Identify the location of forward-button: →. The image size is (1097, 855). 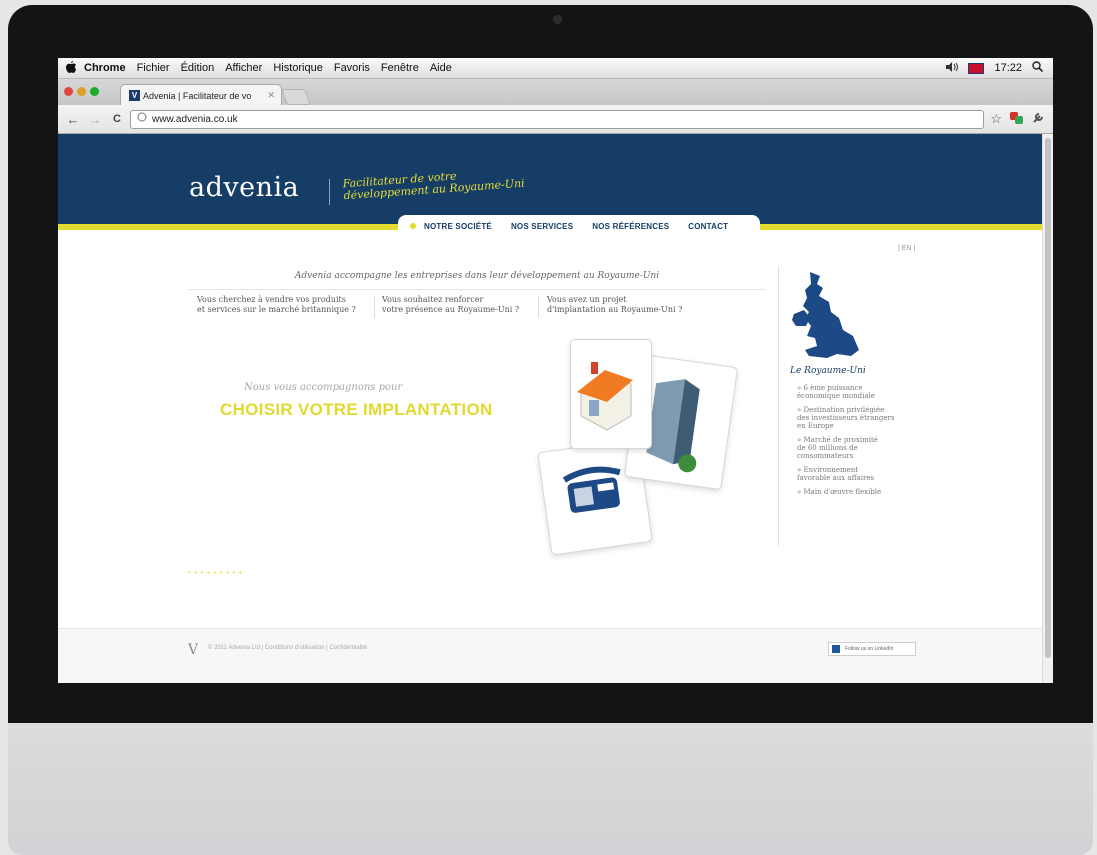
(95, 119).